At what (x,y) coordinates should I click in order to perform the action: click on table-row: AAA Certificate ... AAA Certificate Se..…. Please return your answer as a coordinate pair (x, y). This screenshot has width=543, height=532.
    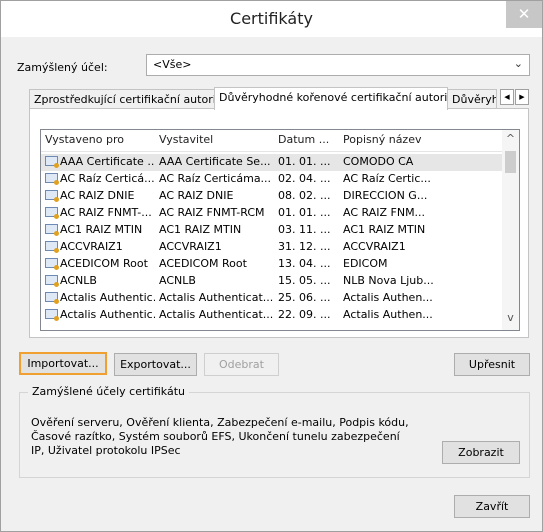
    Looking at the image, I should click on (272, 162).